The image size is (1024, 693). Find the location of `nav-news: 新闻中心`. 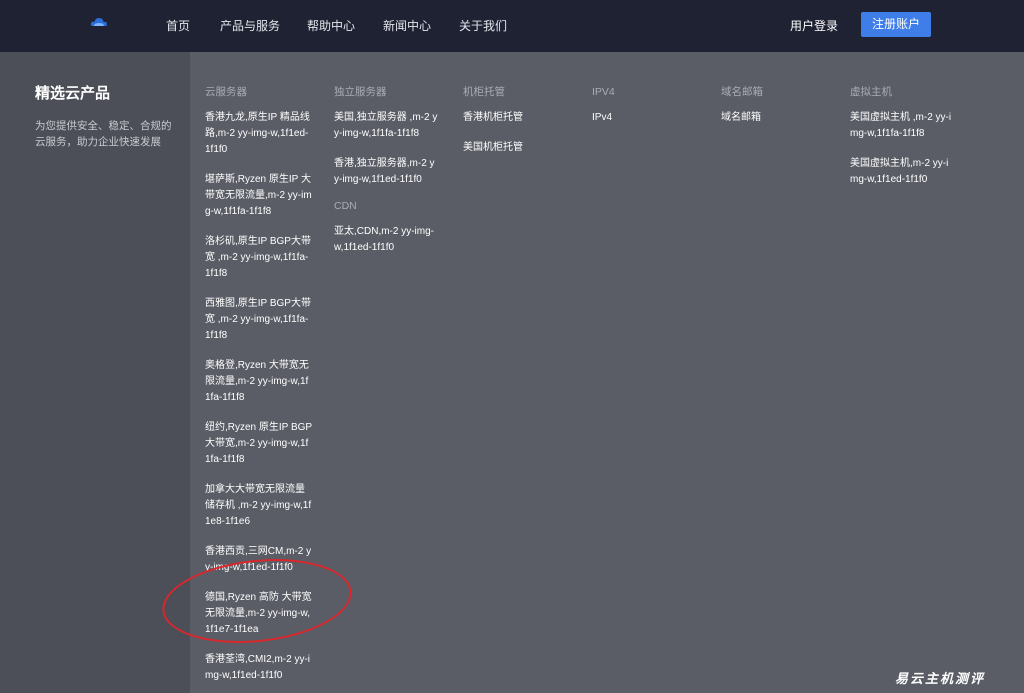

nav-news: 新闻中心 is located at coordinates (407, 25).